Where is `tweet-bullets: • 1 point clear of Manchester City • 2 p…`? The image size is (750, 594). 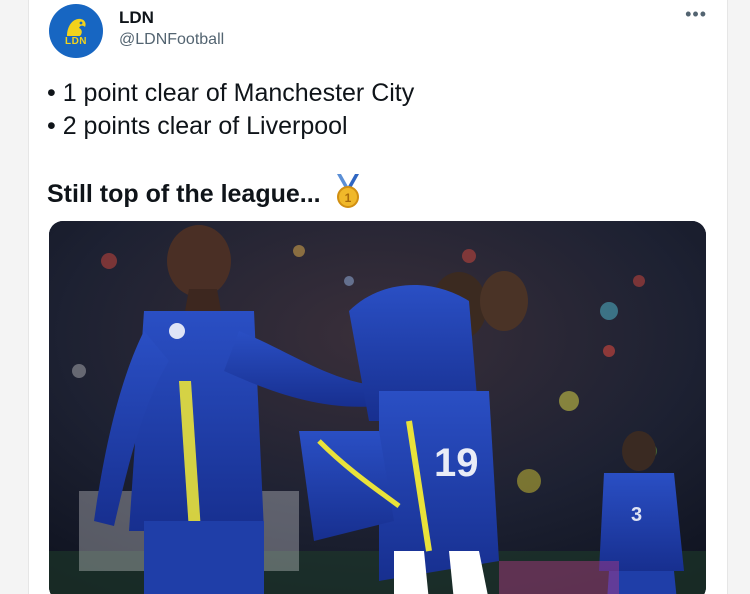 tweet-bullets: • 1 point clear of Manchester City • 2 p… is located at coordinates (230, 110).